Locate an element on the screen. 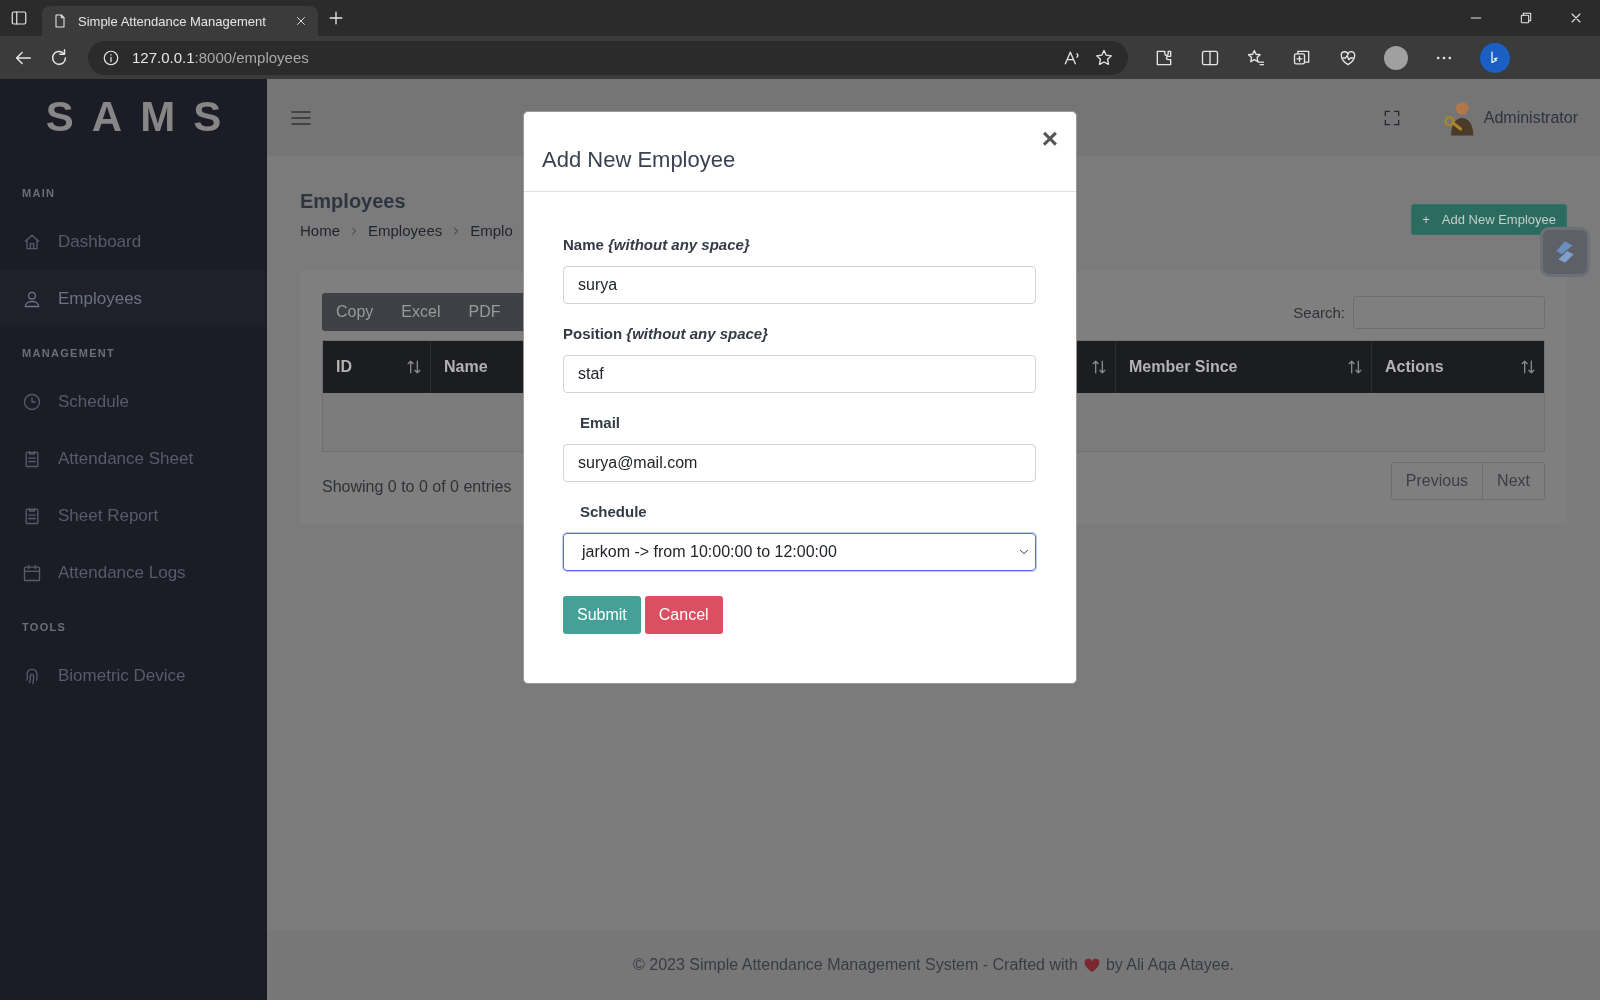  breadcrumb-link: Home is located at coordinates (320, 230).